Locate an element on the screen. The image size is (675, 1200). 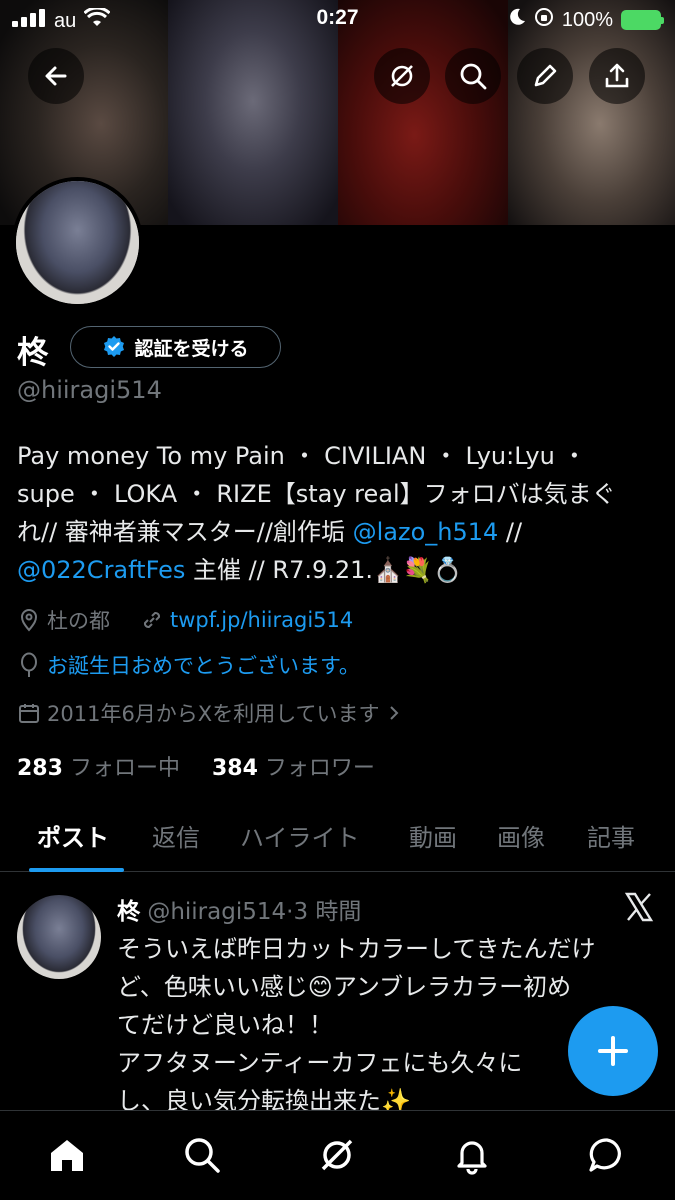
website-link: twpf.jp/hiiragi514 is located at coordinates (261, 620).